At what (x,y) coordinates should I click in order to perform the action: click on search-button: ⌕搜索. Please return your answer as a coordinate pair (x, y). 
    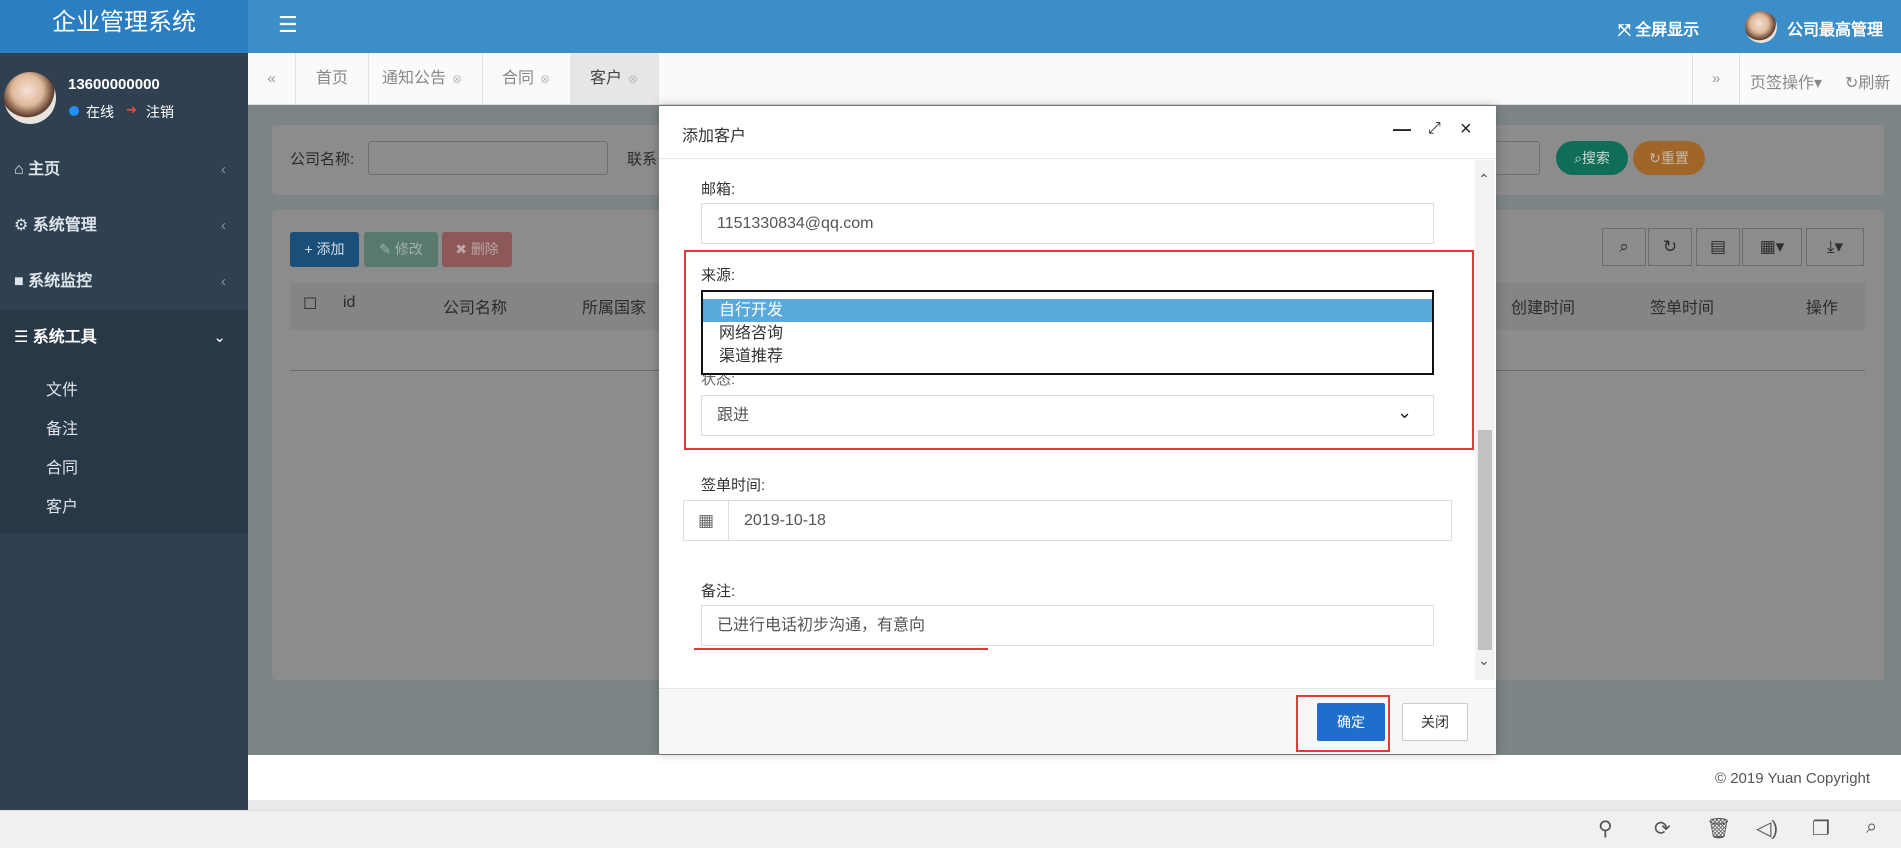
    Looking at the image, I should click on (1592, 158).